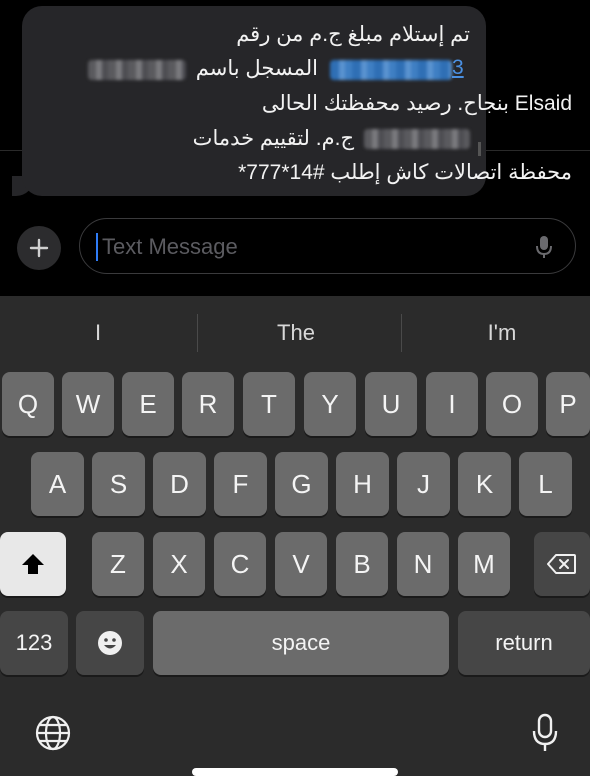 This screenshot has width=590, height=776. I want to click on globe-icon, so click(53, 733).